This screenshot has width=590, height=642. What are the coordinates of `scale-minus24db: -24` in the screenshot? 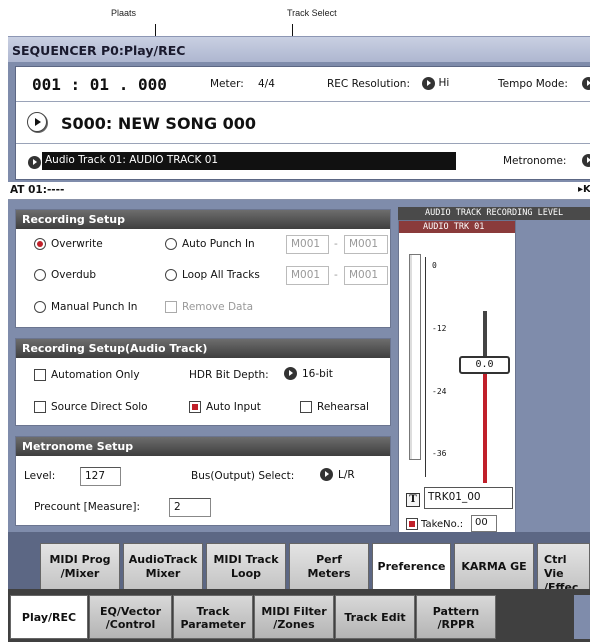 It's located at (439, 391).